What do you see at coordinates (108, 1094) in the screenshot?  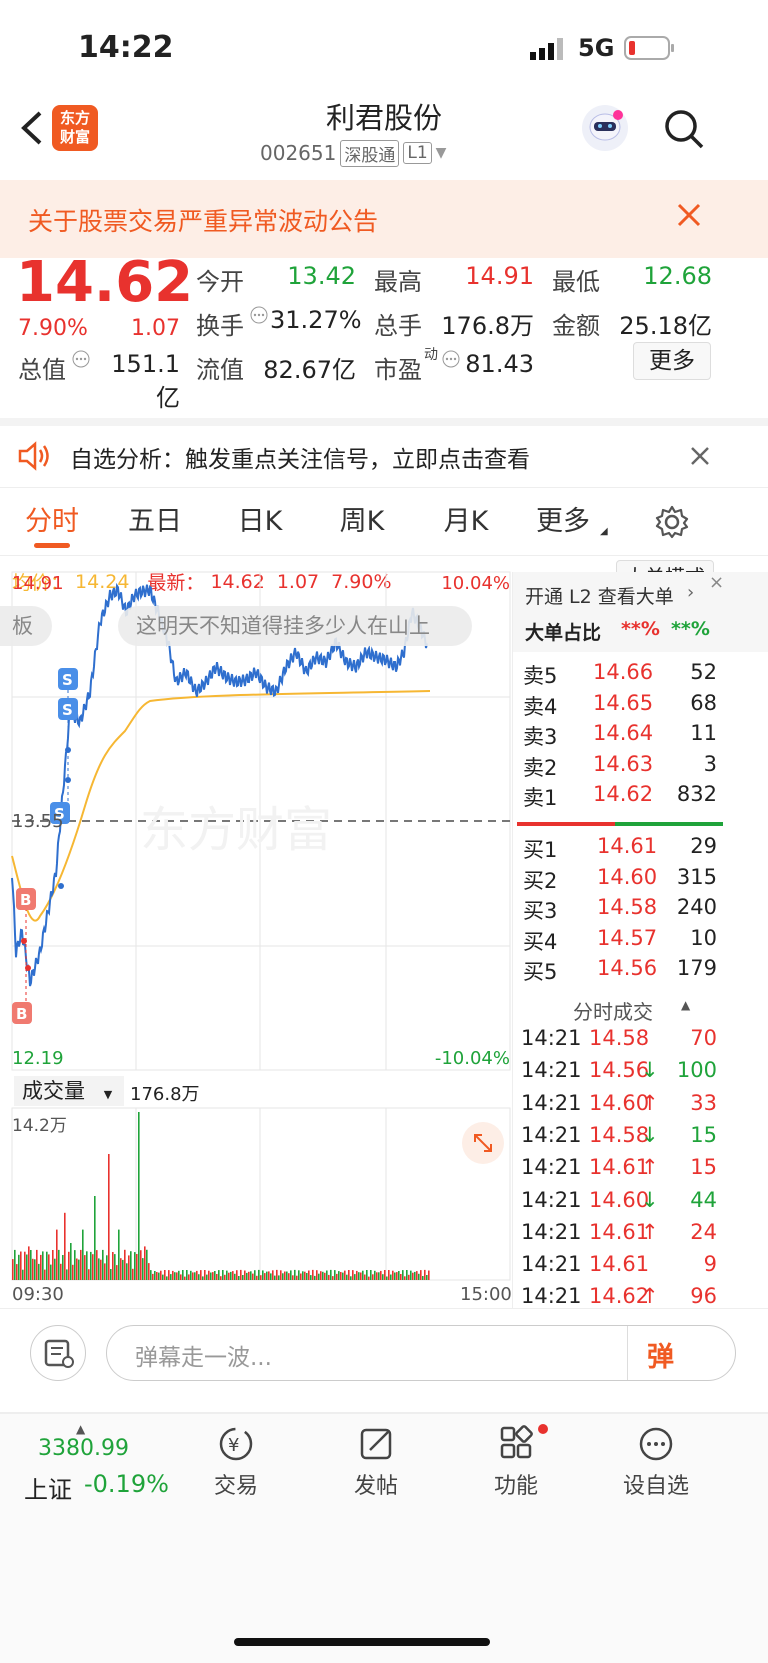 I see `caret-down-icon: ▼` at bounding box center [108, 1094].